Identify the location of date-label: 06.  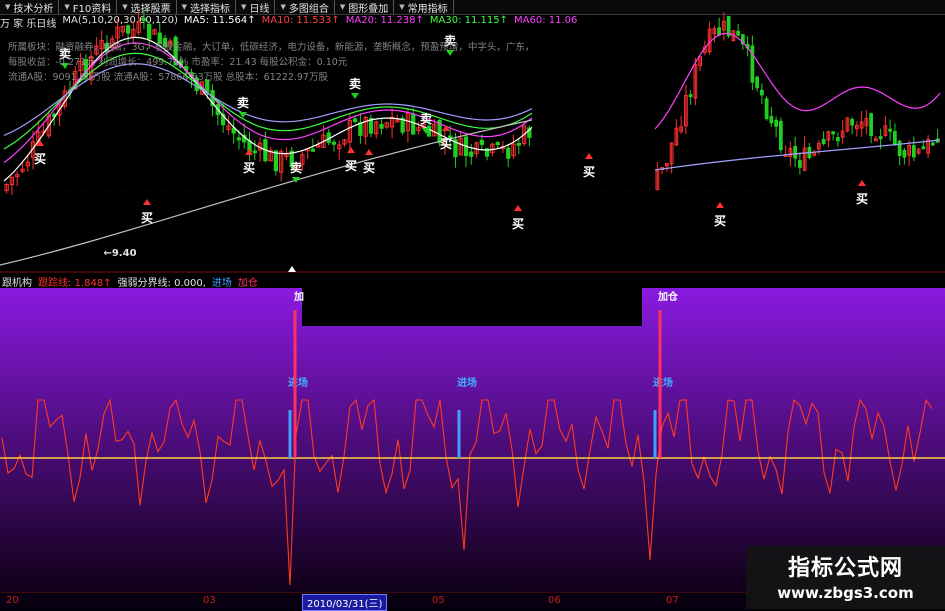
(554, 600).